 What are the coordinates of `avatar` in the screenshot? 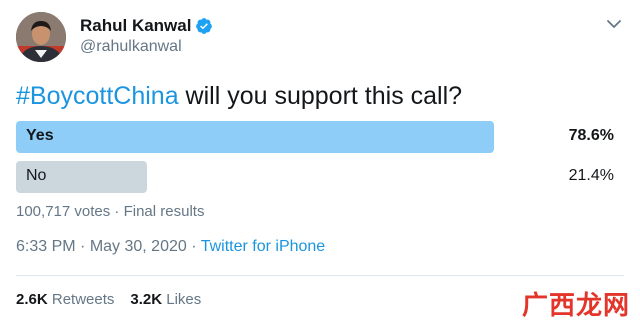 It's located at (41, 37).